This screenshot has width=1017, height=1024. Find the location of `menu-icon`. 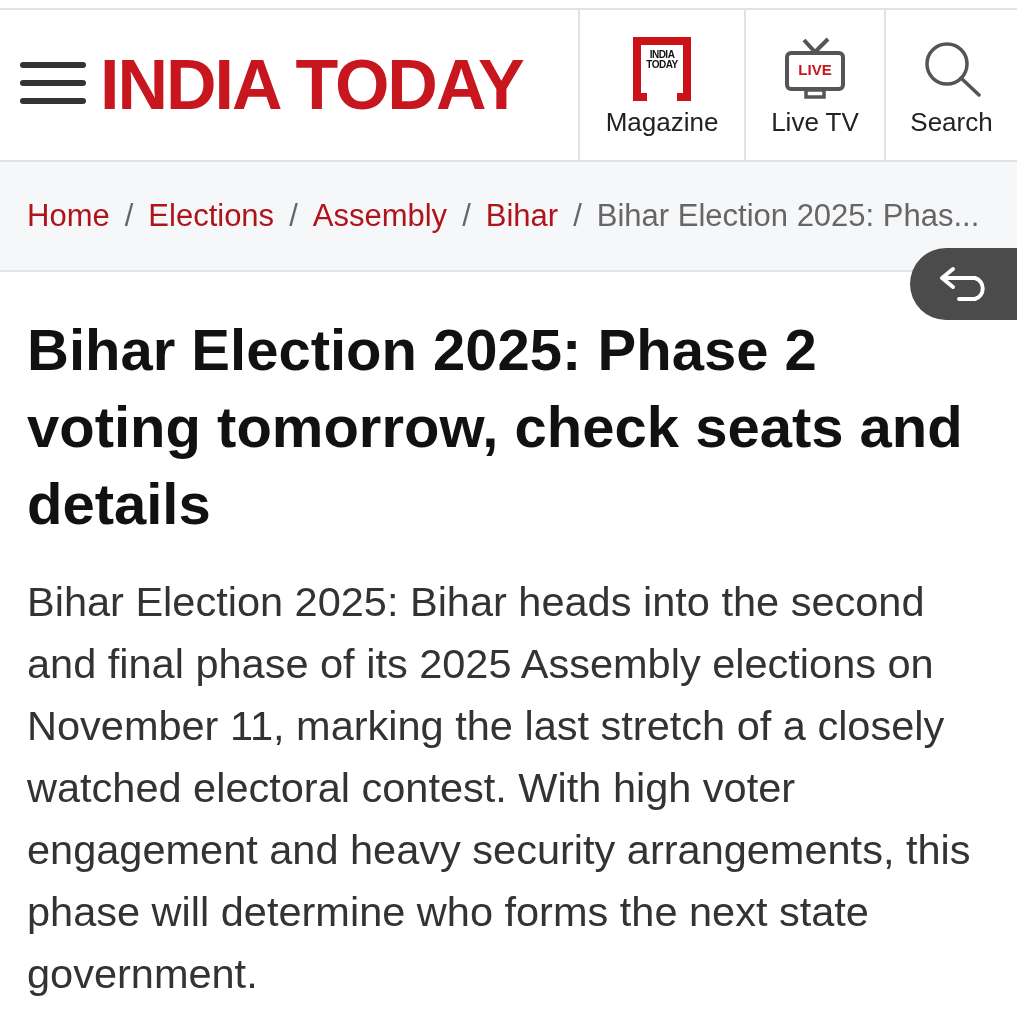

menu-icon is located at coordinates (53, 83).